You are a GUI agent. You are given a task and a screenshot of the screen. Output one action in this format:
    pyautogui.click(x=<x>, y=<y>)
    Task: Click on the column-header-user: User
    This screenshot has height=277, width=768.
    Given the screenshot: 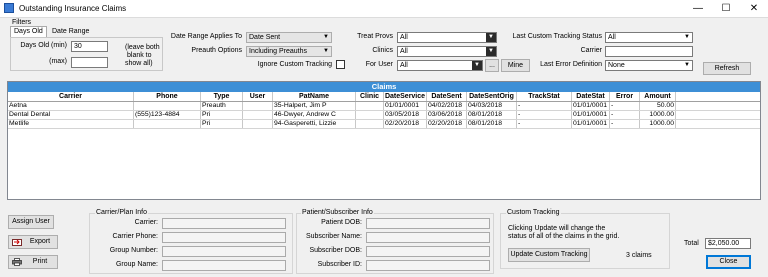 What is the action you would take?
    pyautogui.click(x=258, y=96)
    